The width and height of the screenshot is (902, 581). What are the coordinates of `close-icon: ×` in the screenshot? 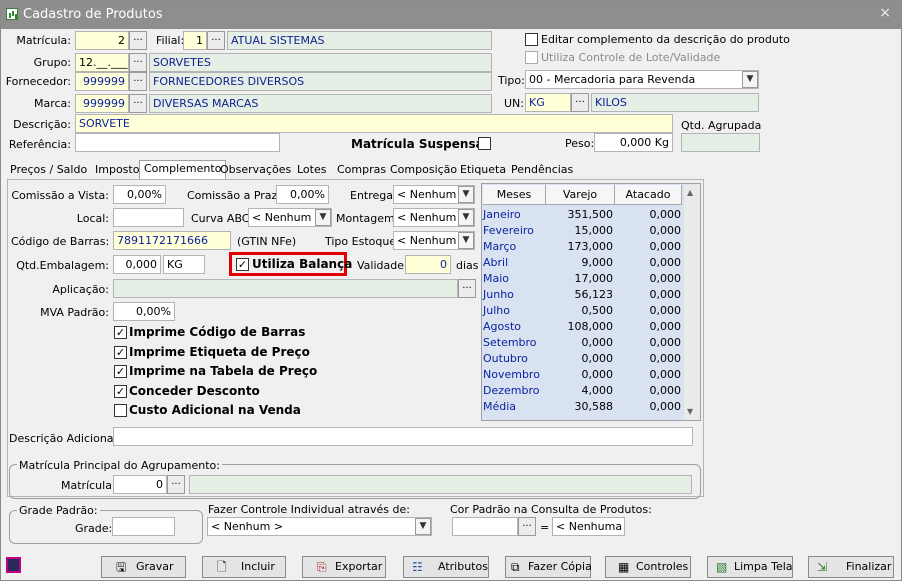 It's located at (885, 13).